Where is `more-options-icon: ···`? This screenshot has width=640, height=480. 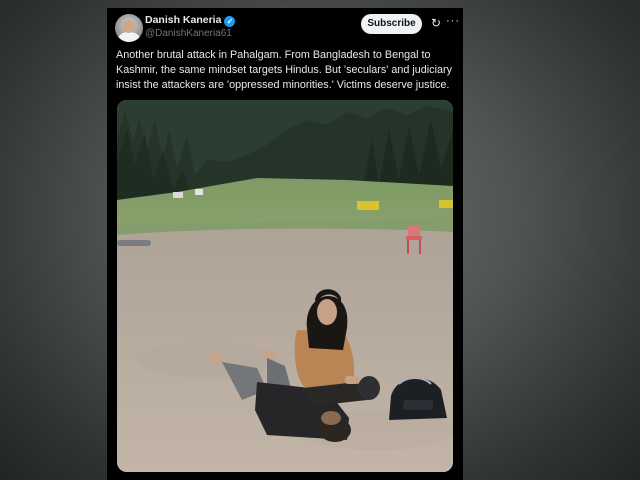
more-options-icon: ··· is located at coordinates (453, 21).